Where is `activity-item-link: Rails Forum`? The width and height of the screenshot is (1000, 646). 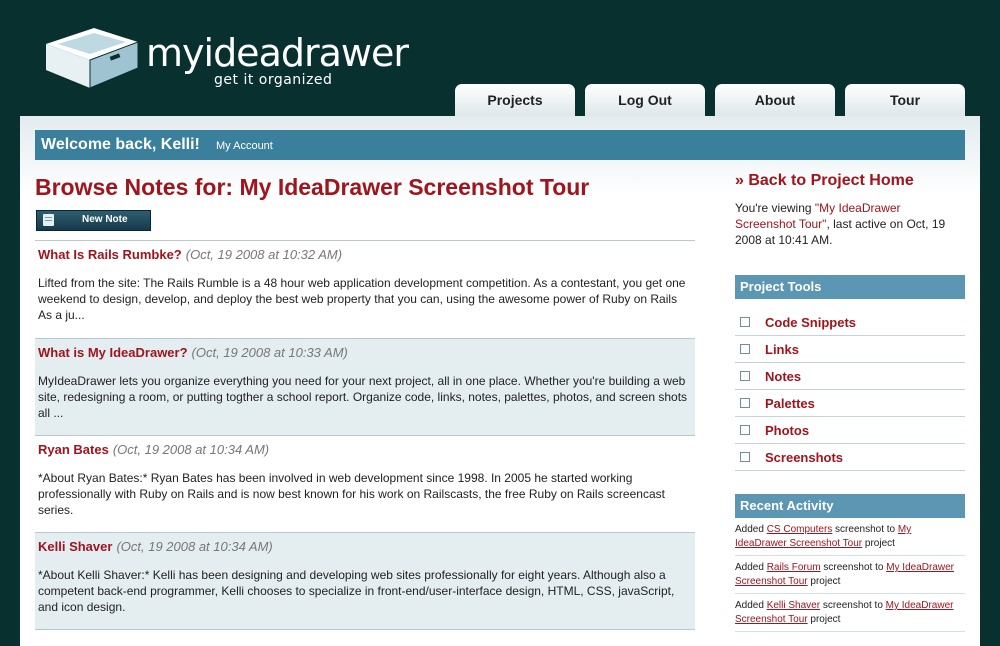
activity-item-link: Rails Forum is located at coordinates (794, 567).